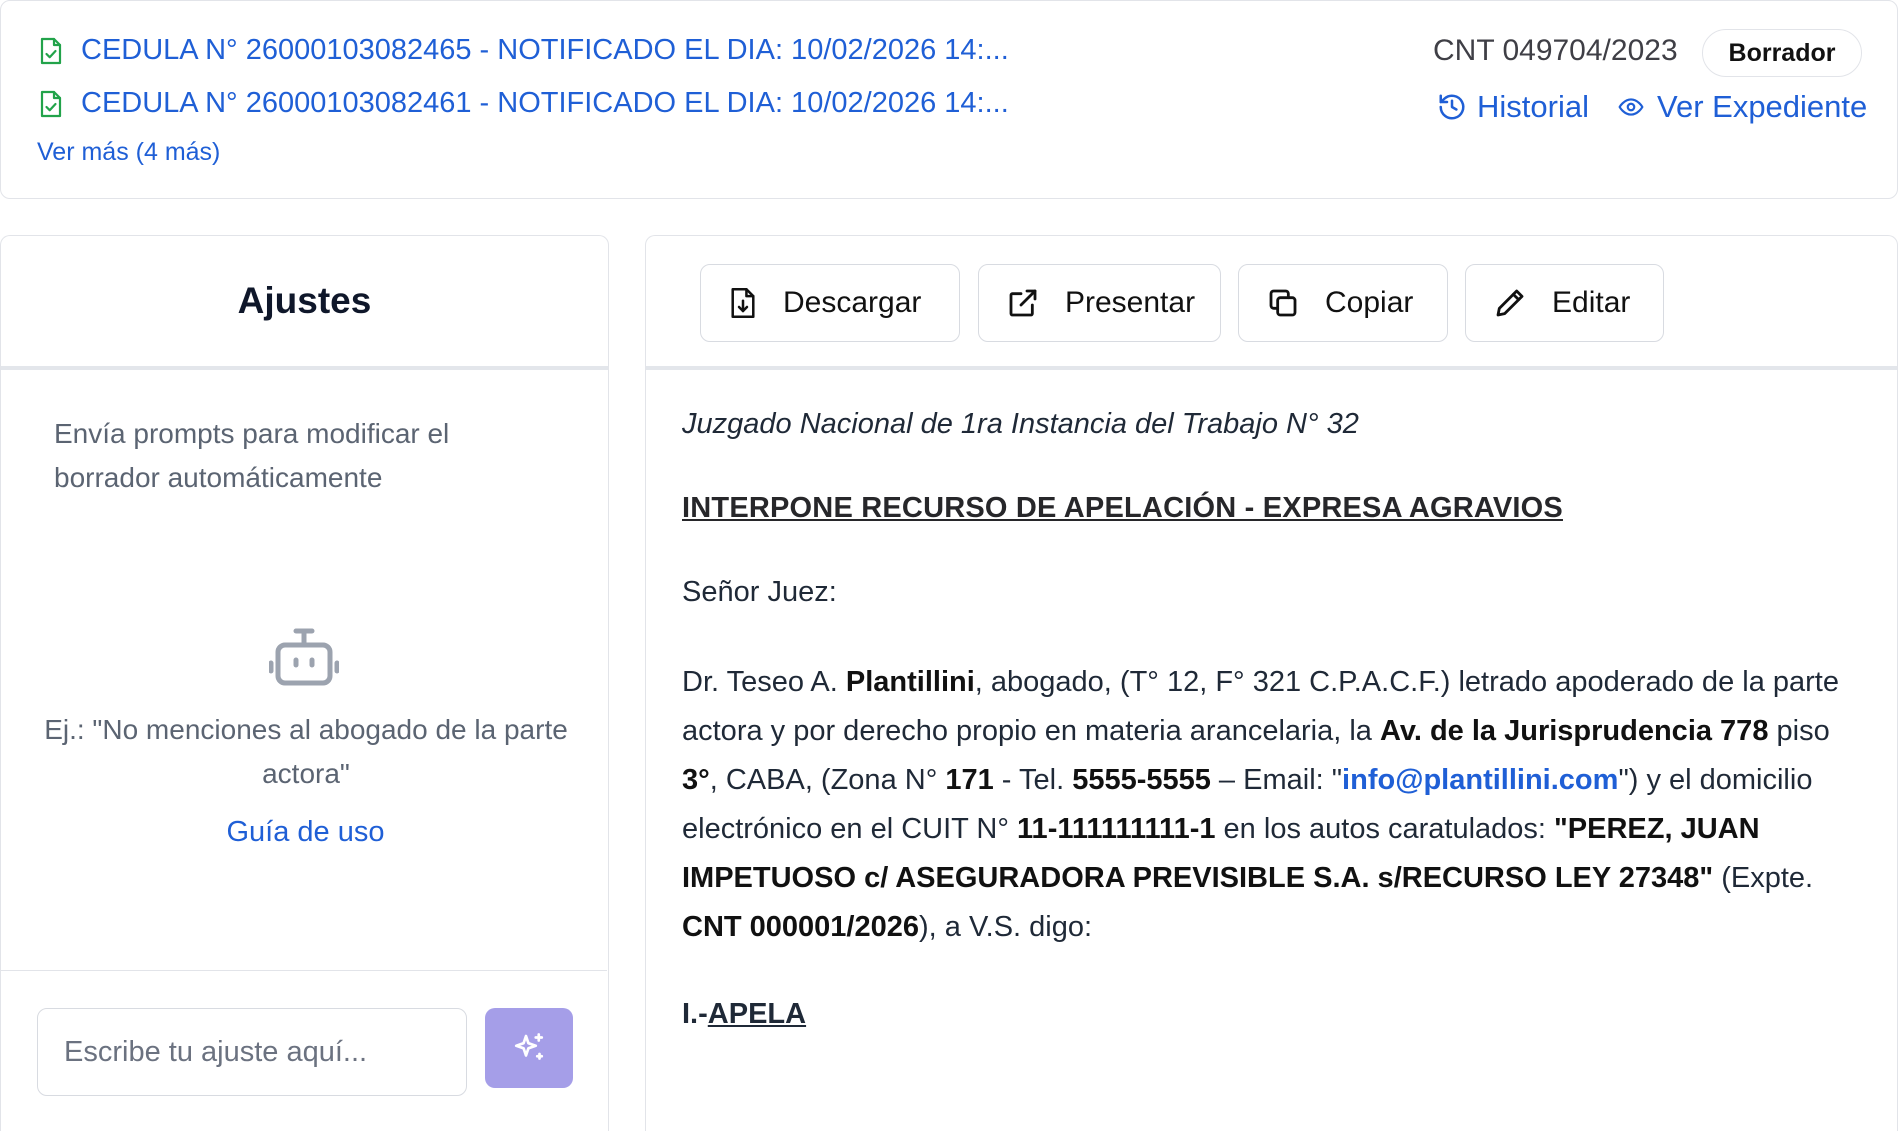 The image size is (1899, 1131). Describe the element at coordinates (128, 152) in the screenshot. I see `show-more-link: Ver más (4 más)` at that location.